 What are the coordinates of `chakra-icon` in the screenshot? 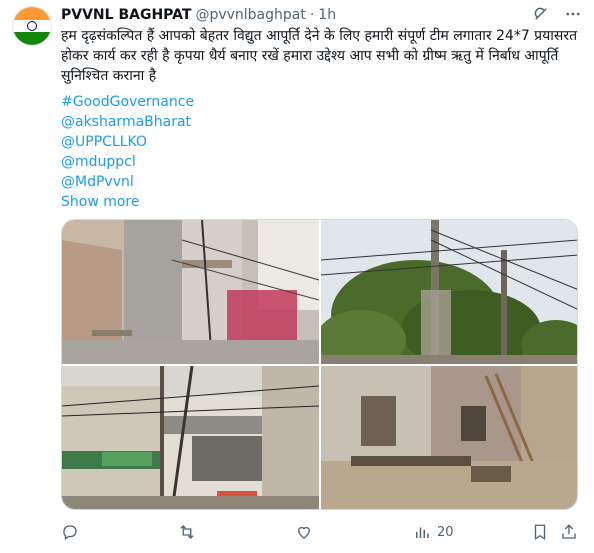 It's located at (32, 26).